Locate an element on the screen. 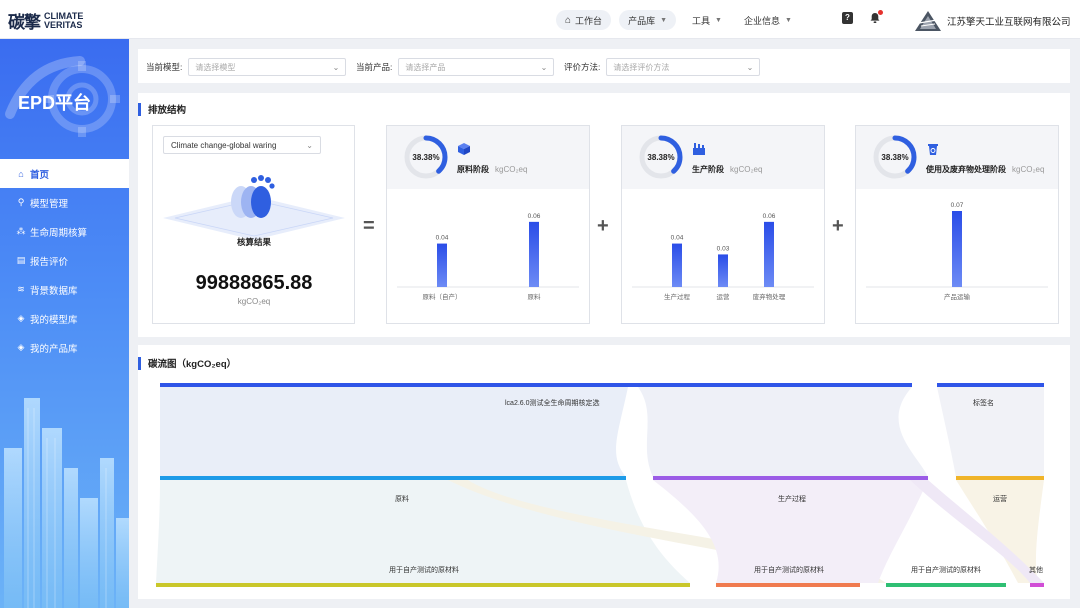  nav-company-info: 企业信息 ▼ is located at coordinates (768, 20).